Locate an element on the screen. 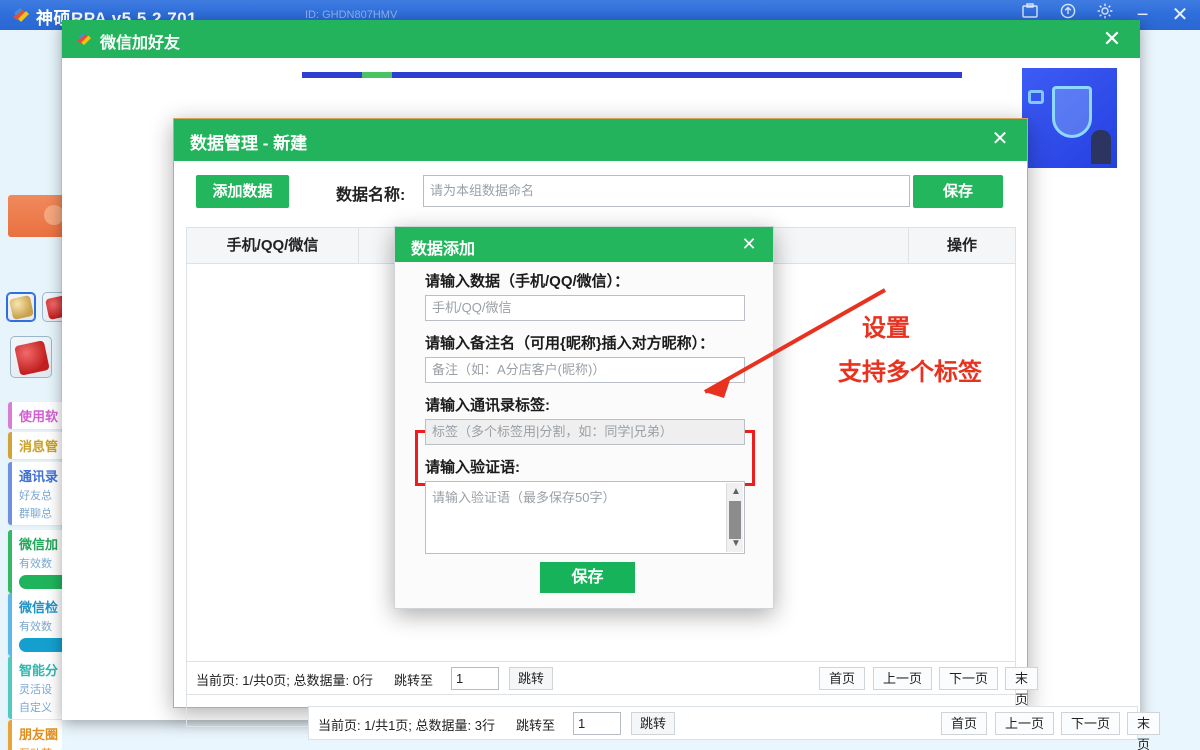 The width and height of the screenshot is (1200, 750). scroll-up-icon: ▲ is located at coordinates (736, 491).